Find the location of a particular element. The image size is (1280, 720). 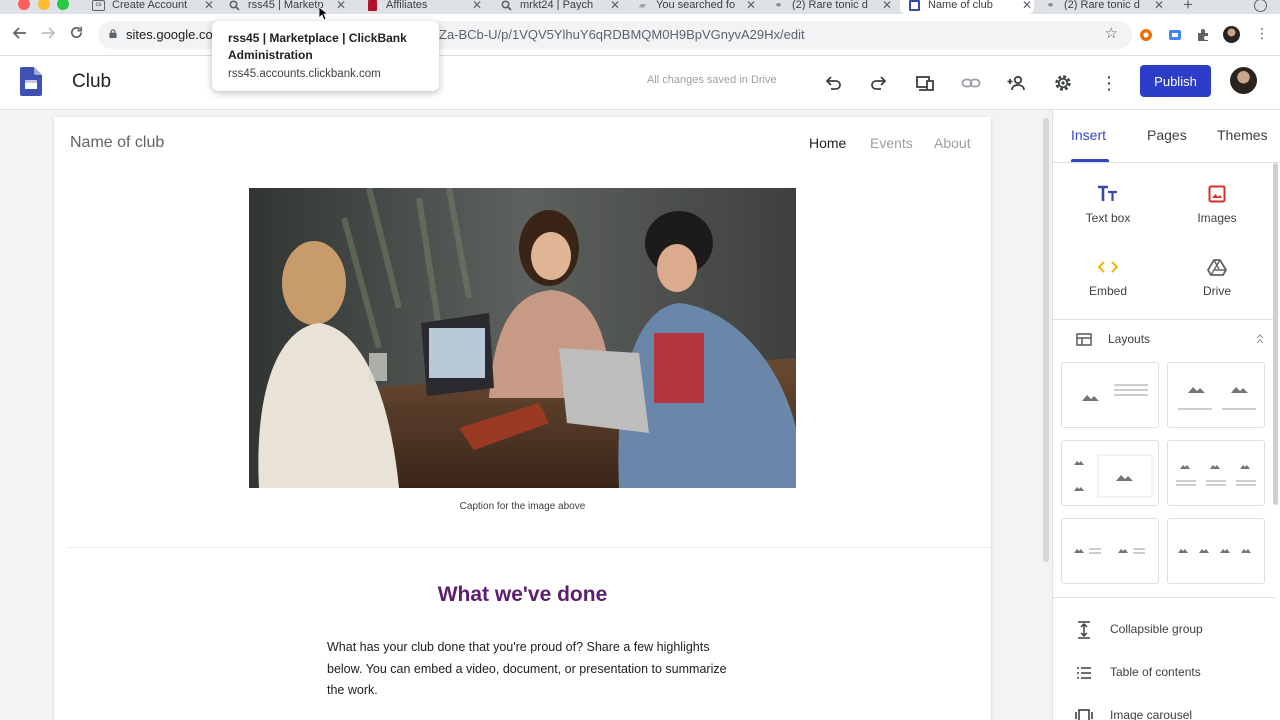

forward-button is located at coordinates (48, 35).